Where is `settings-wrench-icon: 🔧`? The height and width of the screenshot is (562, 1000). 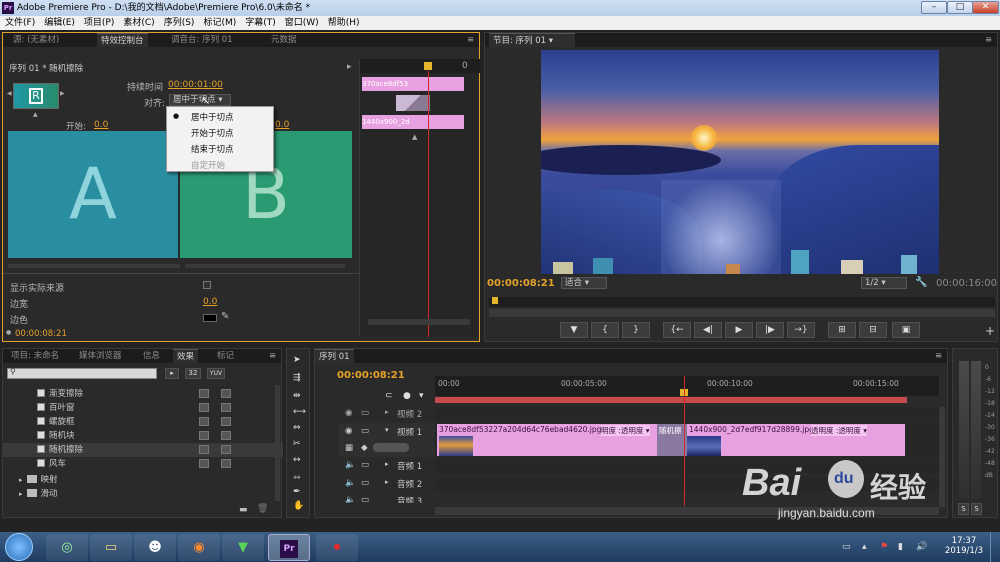 settings-wrench-icon: 🔧 is located at coordinates (921, 282).